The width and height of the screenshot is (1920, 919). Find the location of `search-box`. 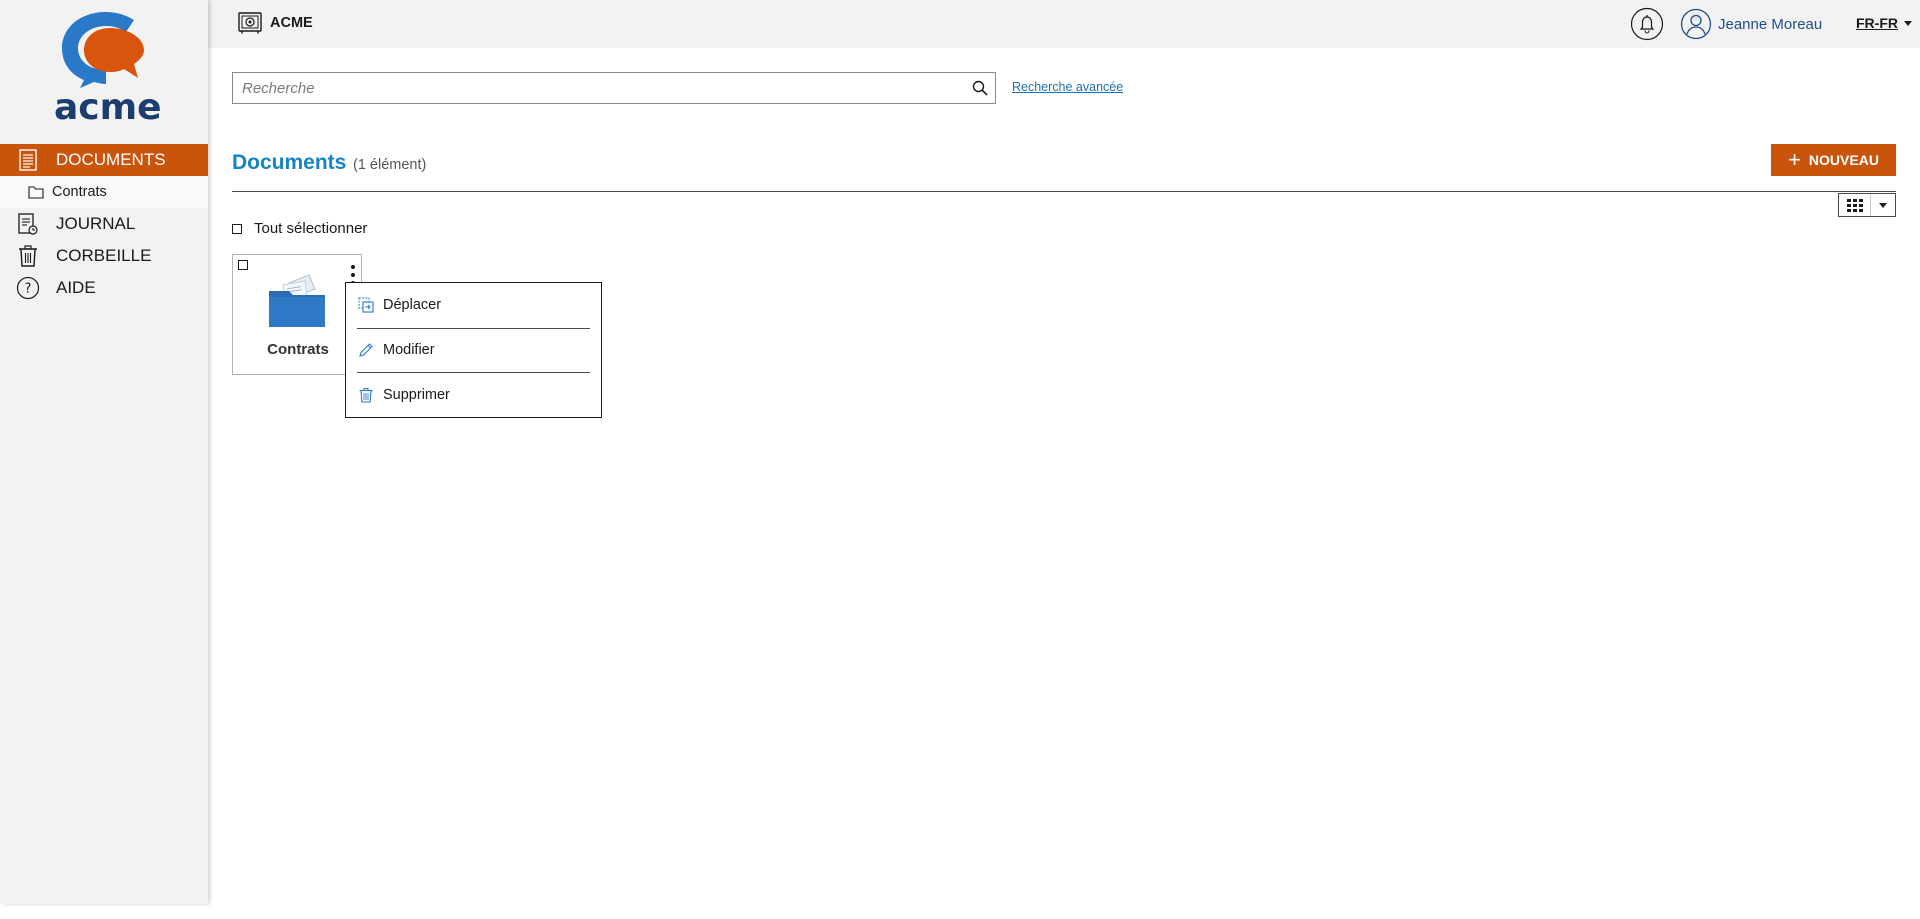

search-box is located at coordinates (614, 88).